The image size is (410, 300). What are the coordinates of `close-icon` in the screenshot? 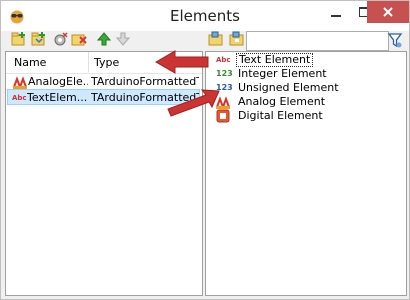 It's located at (388, 12).